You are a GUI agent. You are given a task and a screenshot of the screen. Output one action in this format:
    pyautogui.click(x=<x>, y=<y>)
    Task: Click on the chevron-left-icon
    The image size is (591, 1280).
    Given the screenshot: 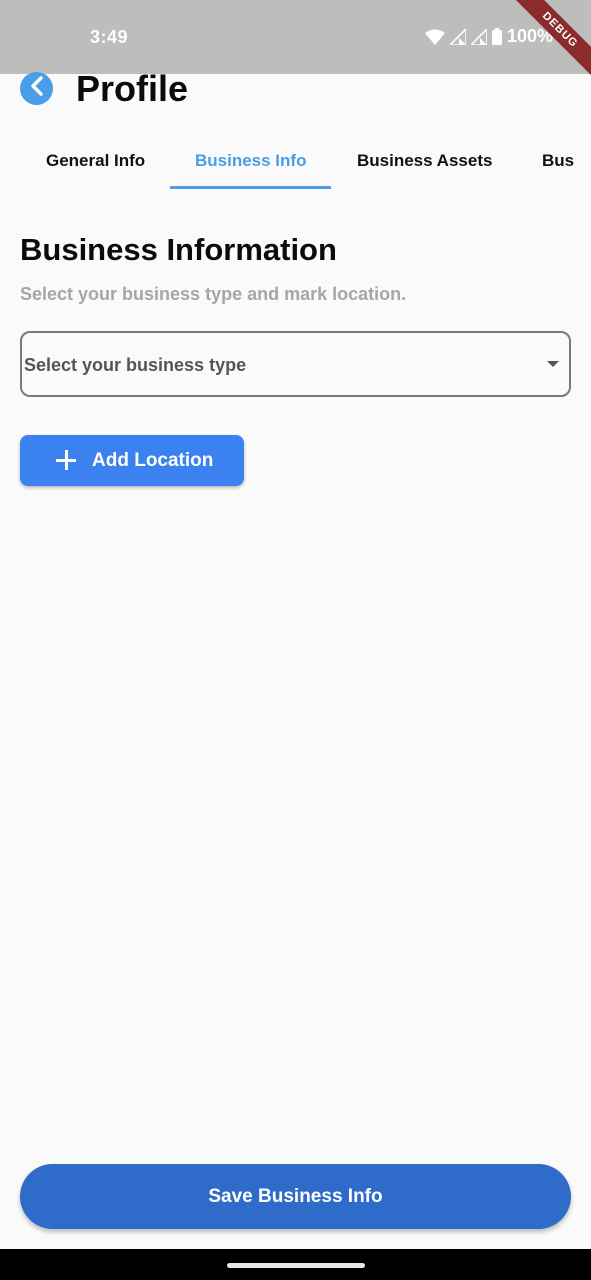 What is the action you would take?
    pyautogui.click(x=37, y=88)
    